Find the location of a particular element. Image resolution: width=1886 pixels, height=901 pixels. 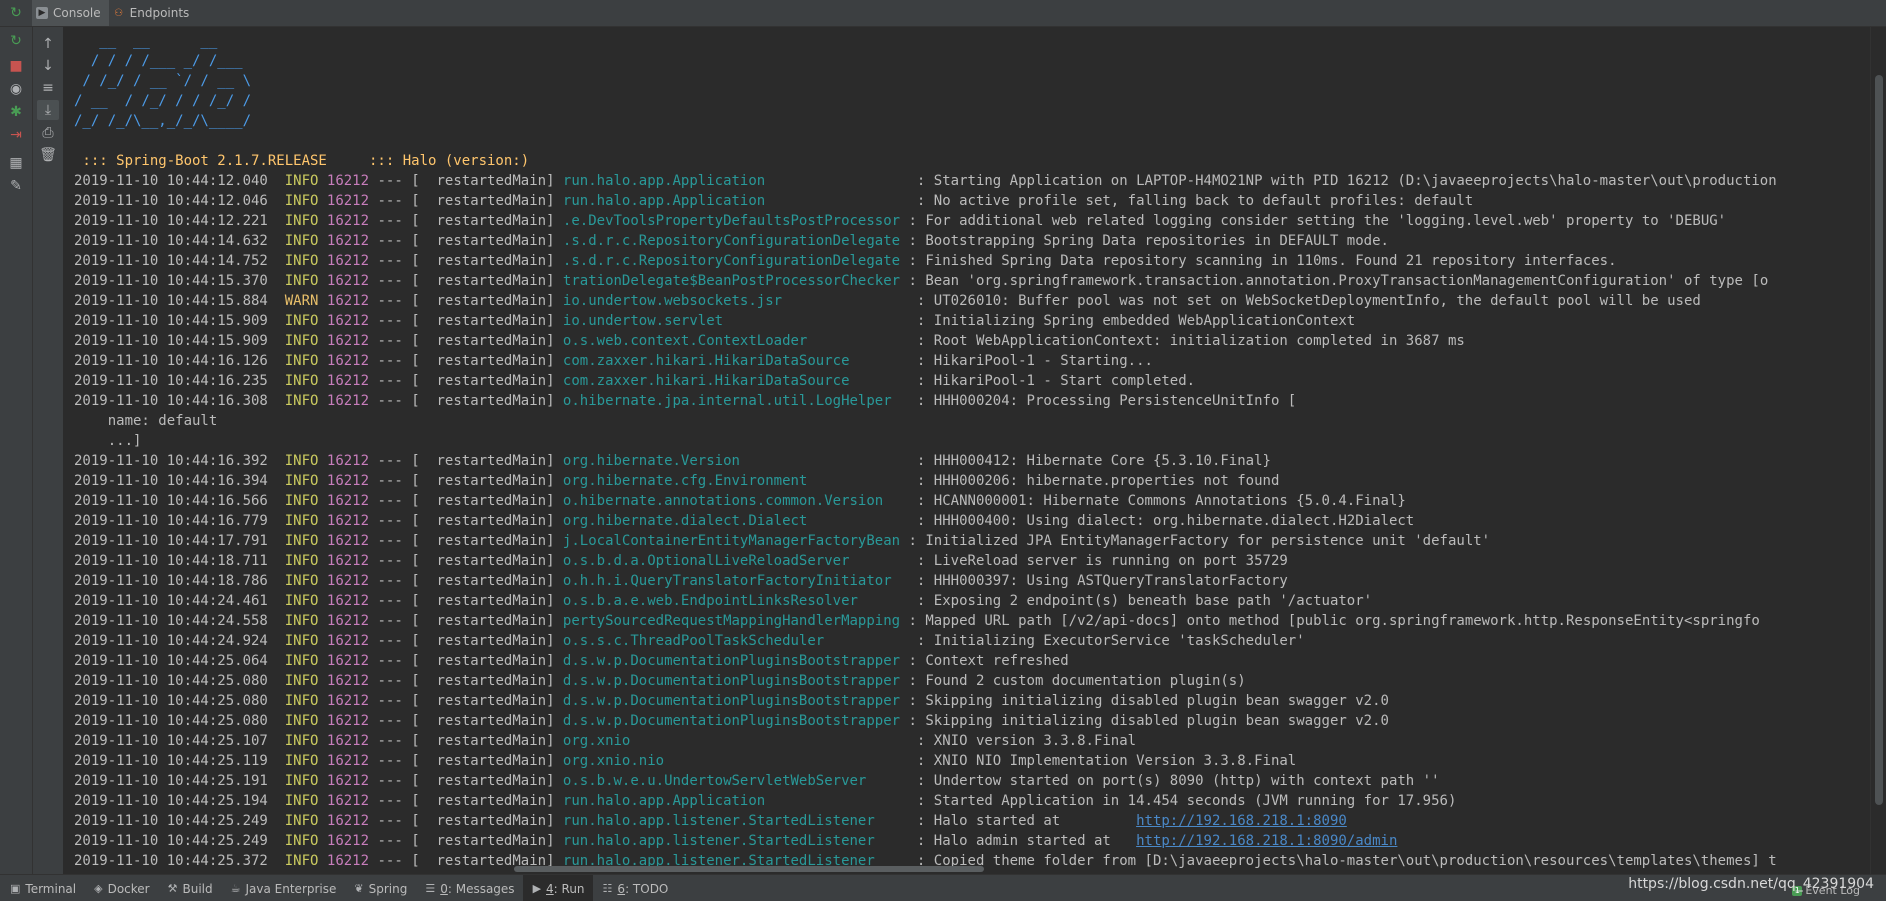

tab-console: ▶ Console is located at coordinates (70, 13).